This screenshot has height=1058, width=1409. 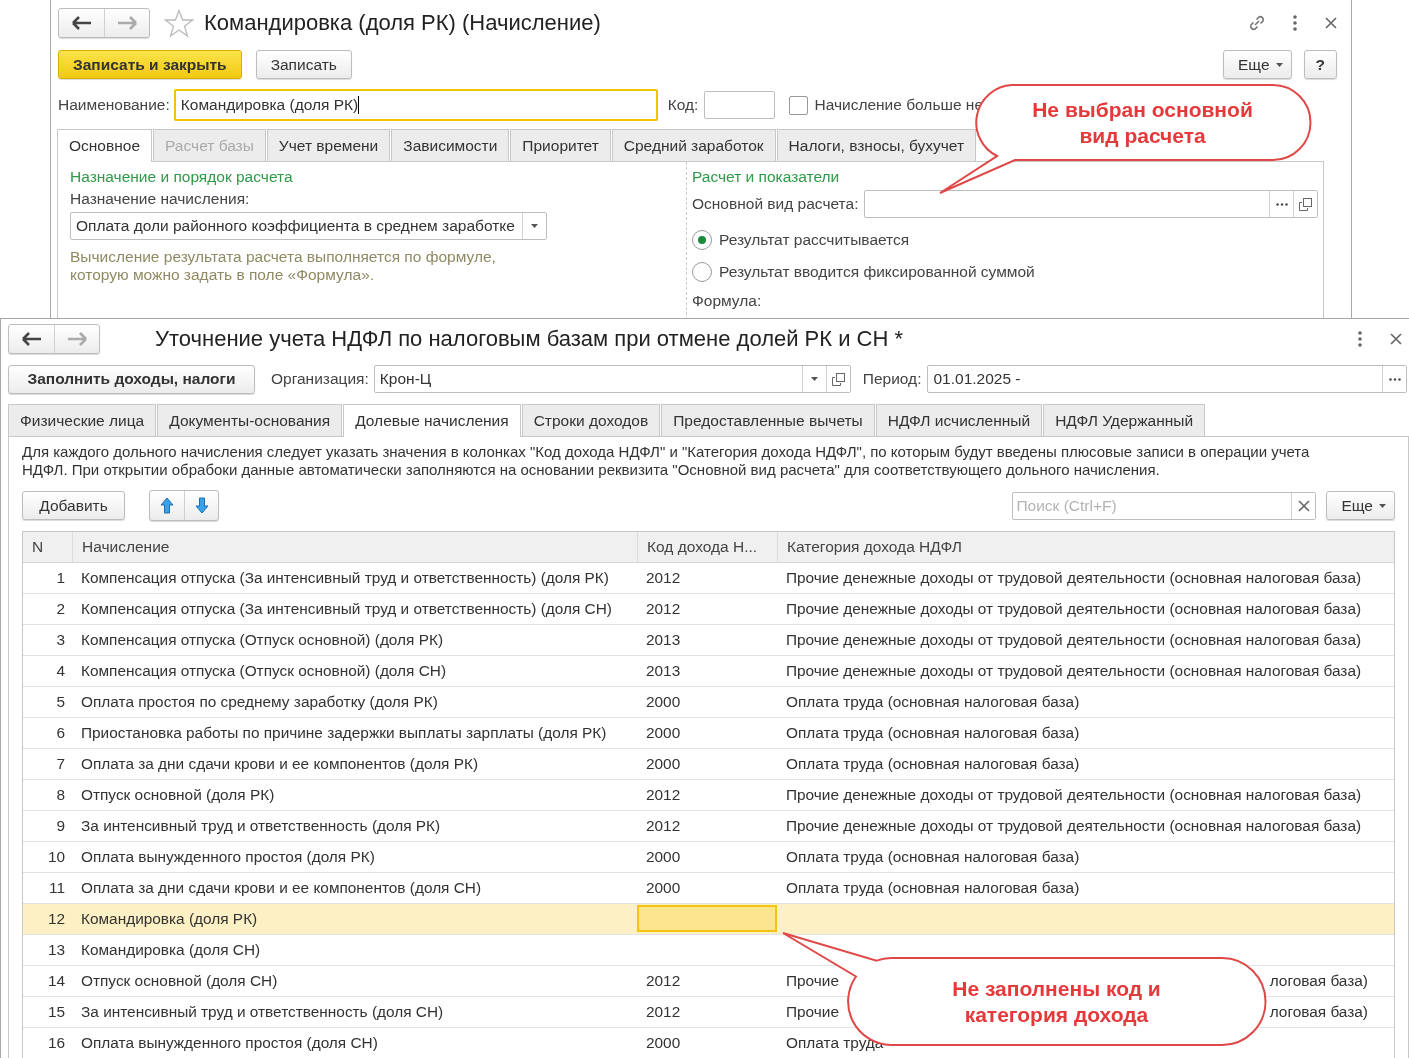 What do you see at coordinates (56, 1043) in the screenshot?
I see `row-number: 16` at bounding box center [56, 1043].